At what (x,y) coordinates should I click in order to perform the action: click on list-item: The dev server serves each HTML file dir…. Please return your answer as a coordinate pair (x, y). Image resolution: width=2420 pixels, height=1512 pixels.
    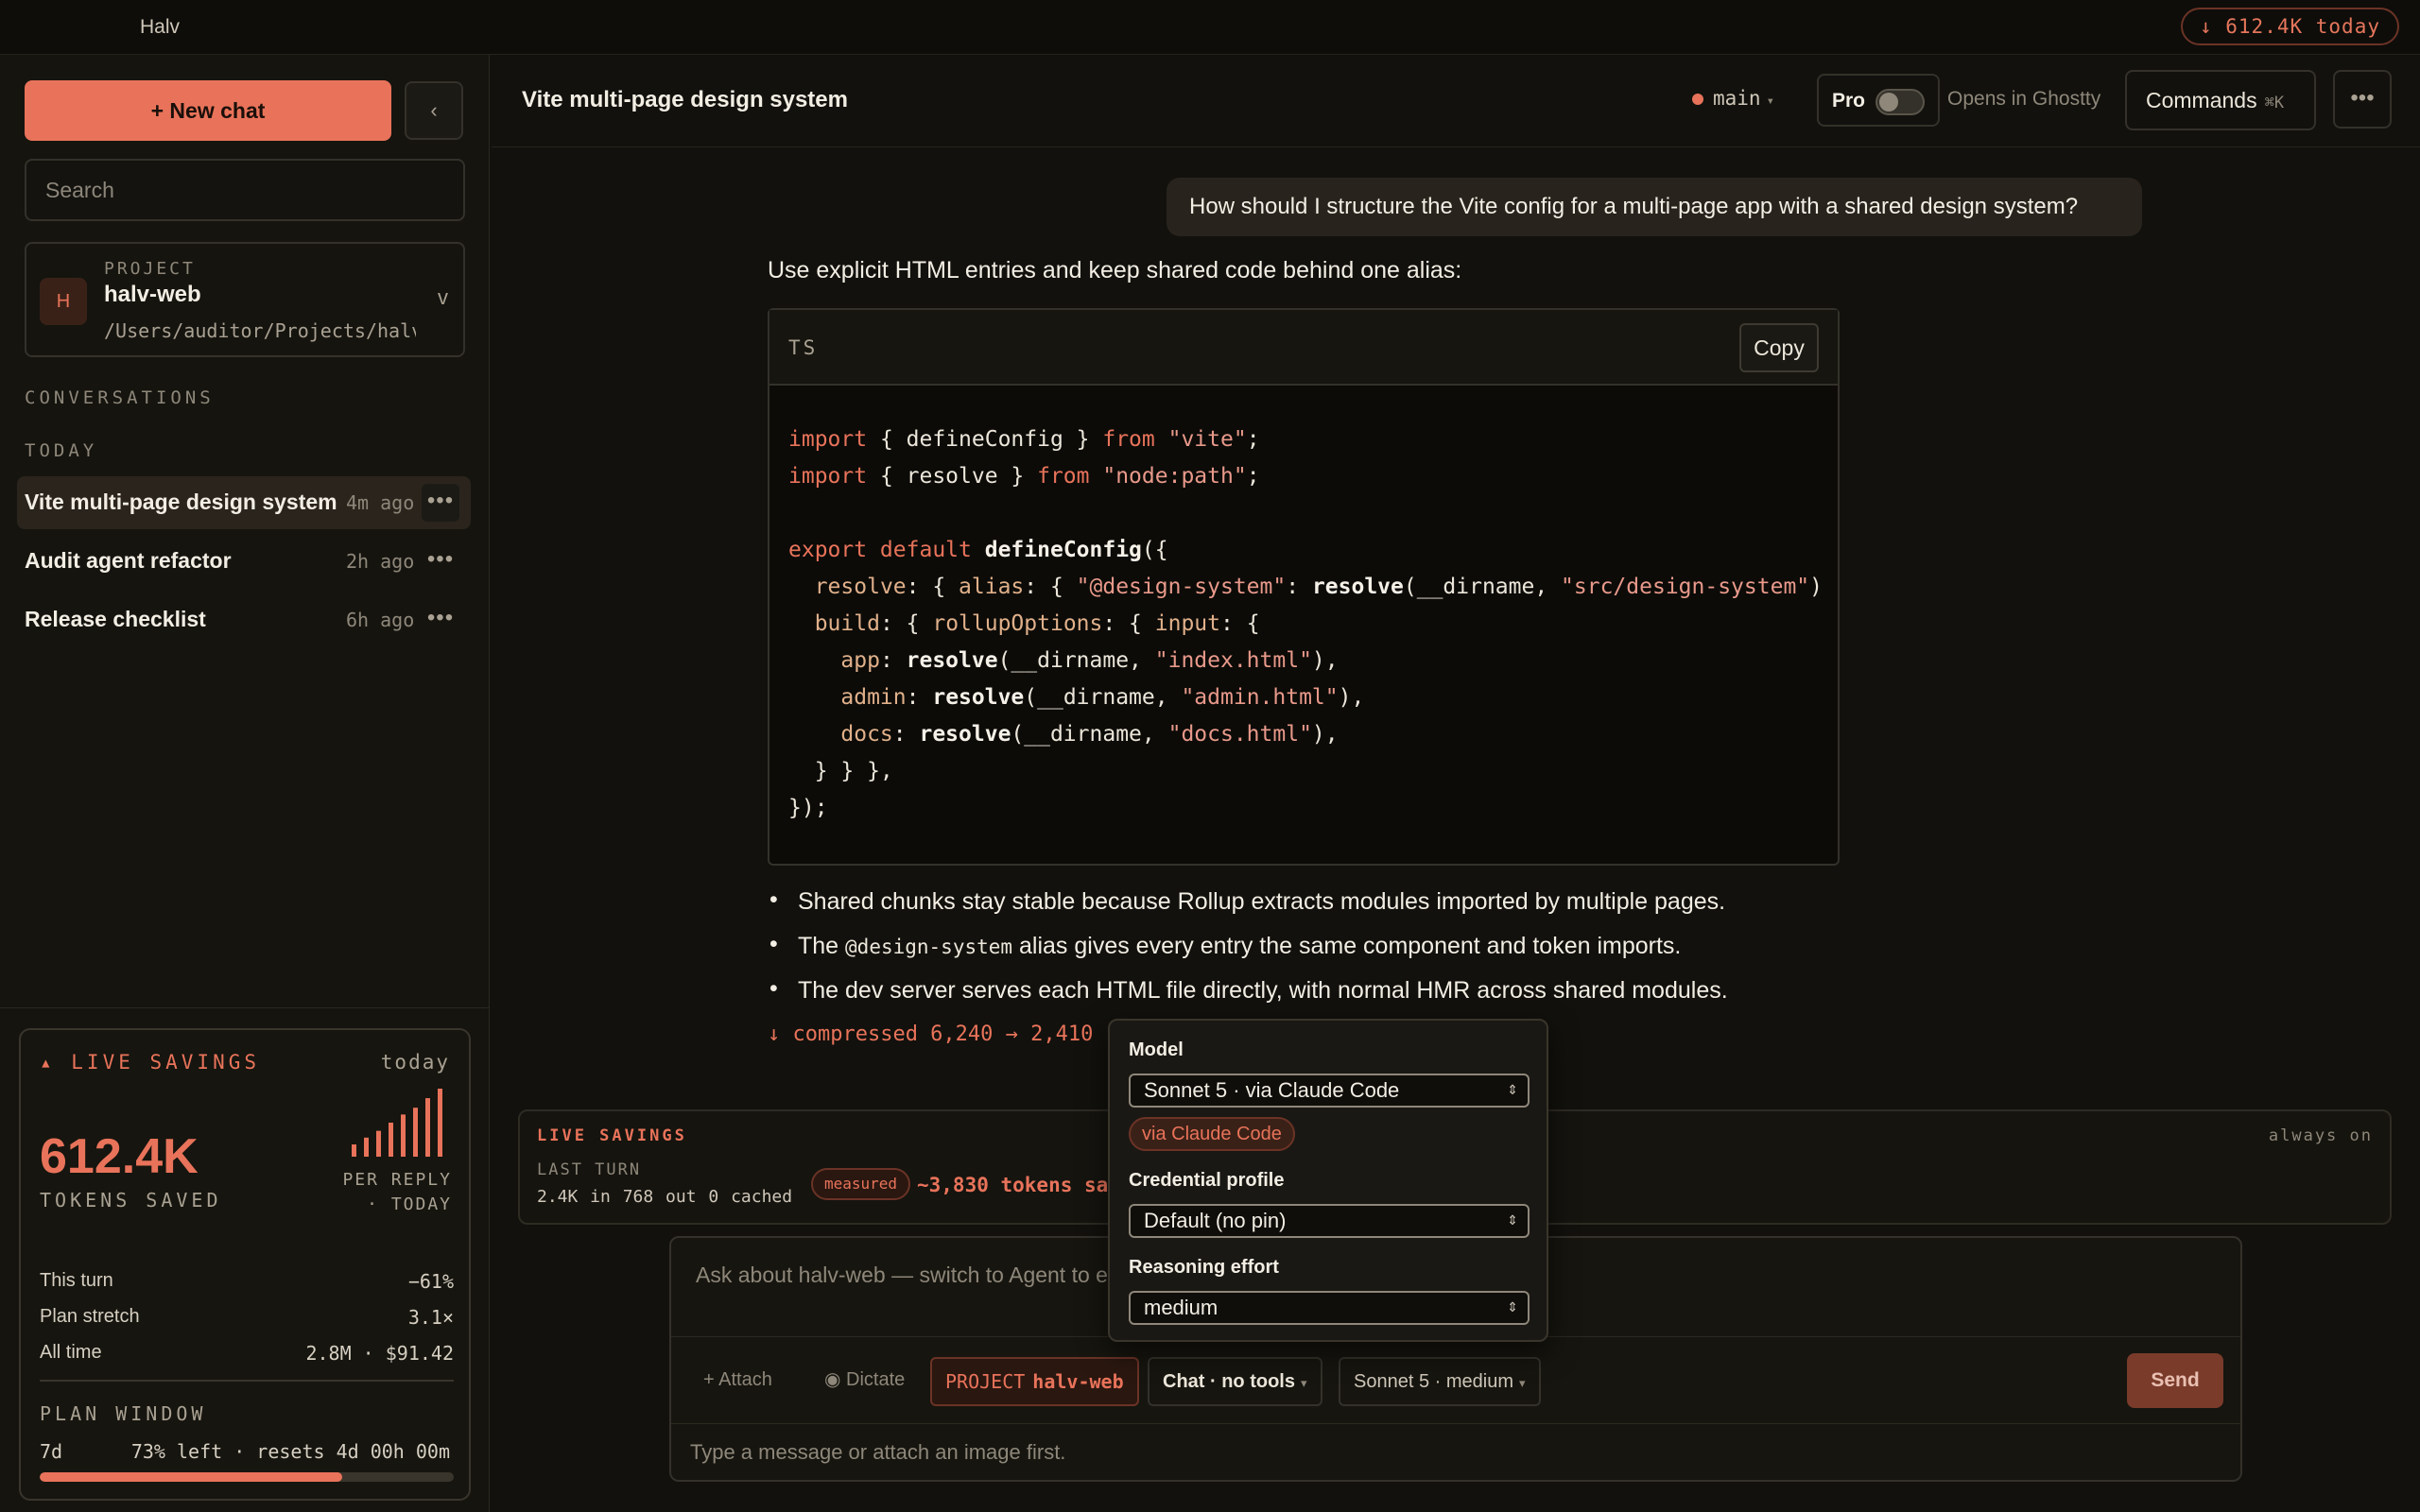
    Looking at the image, I should click on (1248, 998).